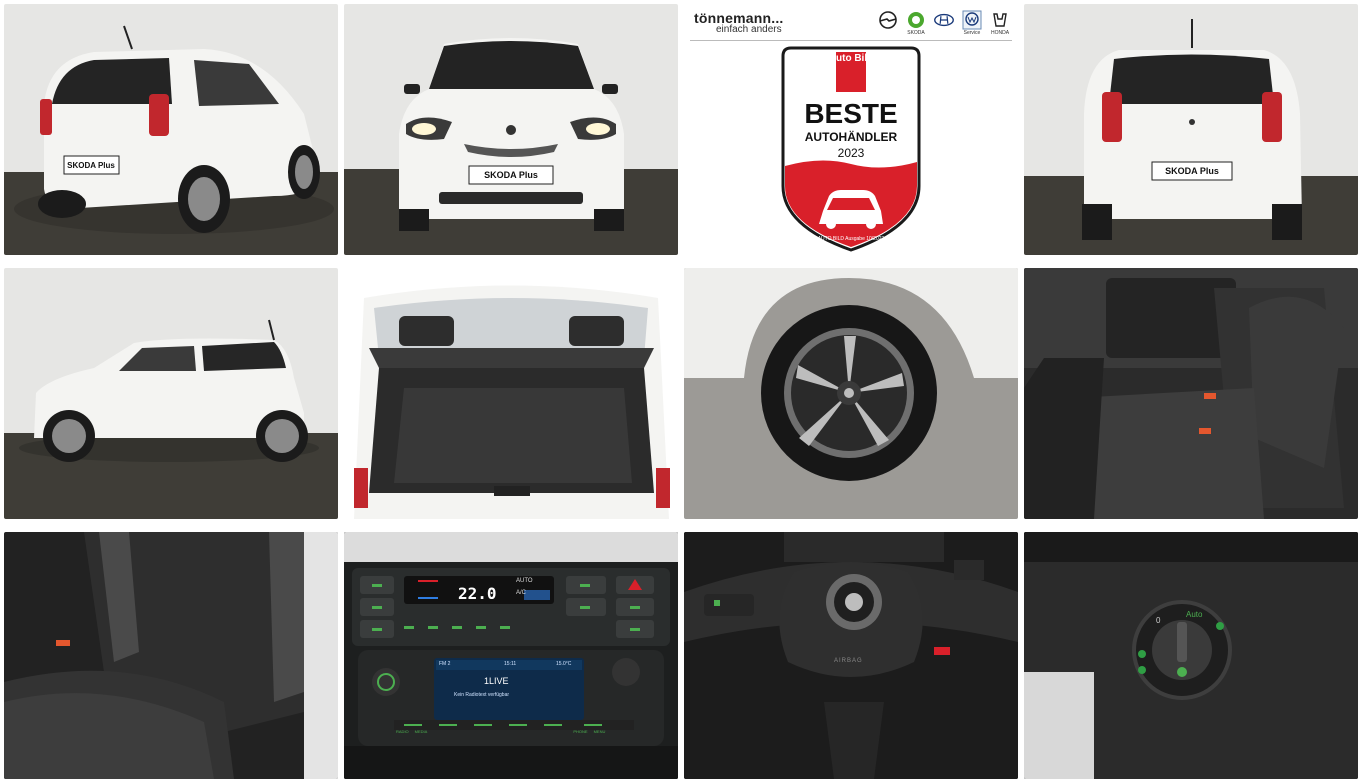  Describe the element at coordinates (851, 113) in the screenshot. I see `badge-title: BESTE` at that location.